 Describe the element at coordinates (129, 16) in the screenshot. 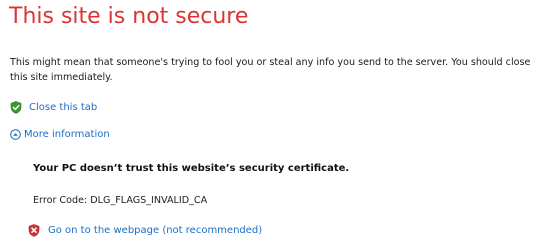

I see `page-title: This site is not secure` at that location.